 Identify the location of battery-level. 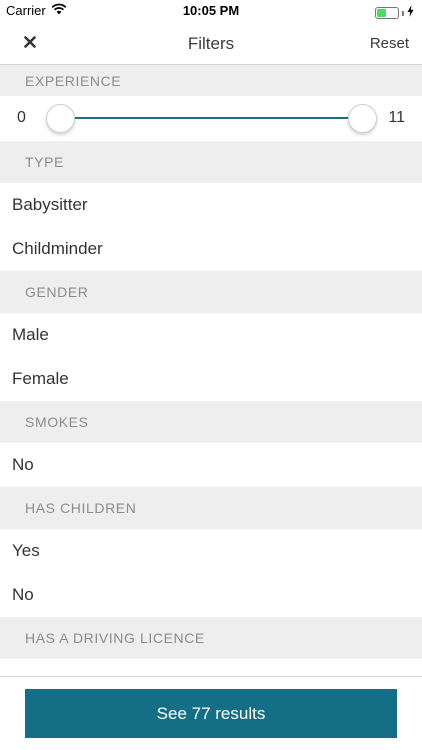
(381, 13).